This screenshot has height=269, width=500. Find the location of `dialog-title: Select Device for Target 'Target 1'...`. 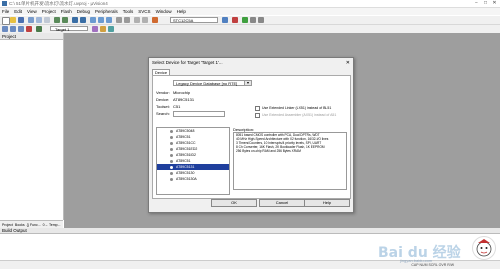

dialog-title: Select Device for Target 'Target 1'... is located at coordinates (187, 62).